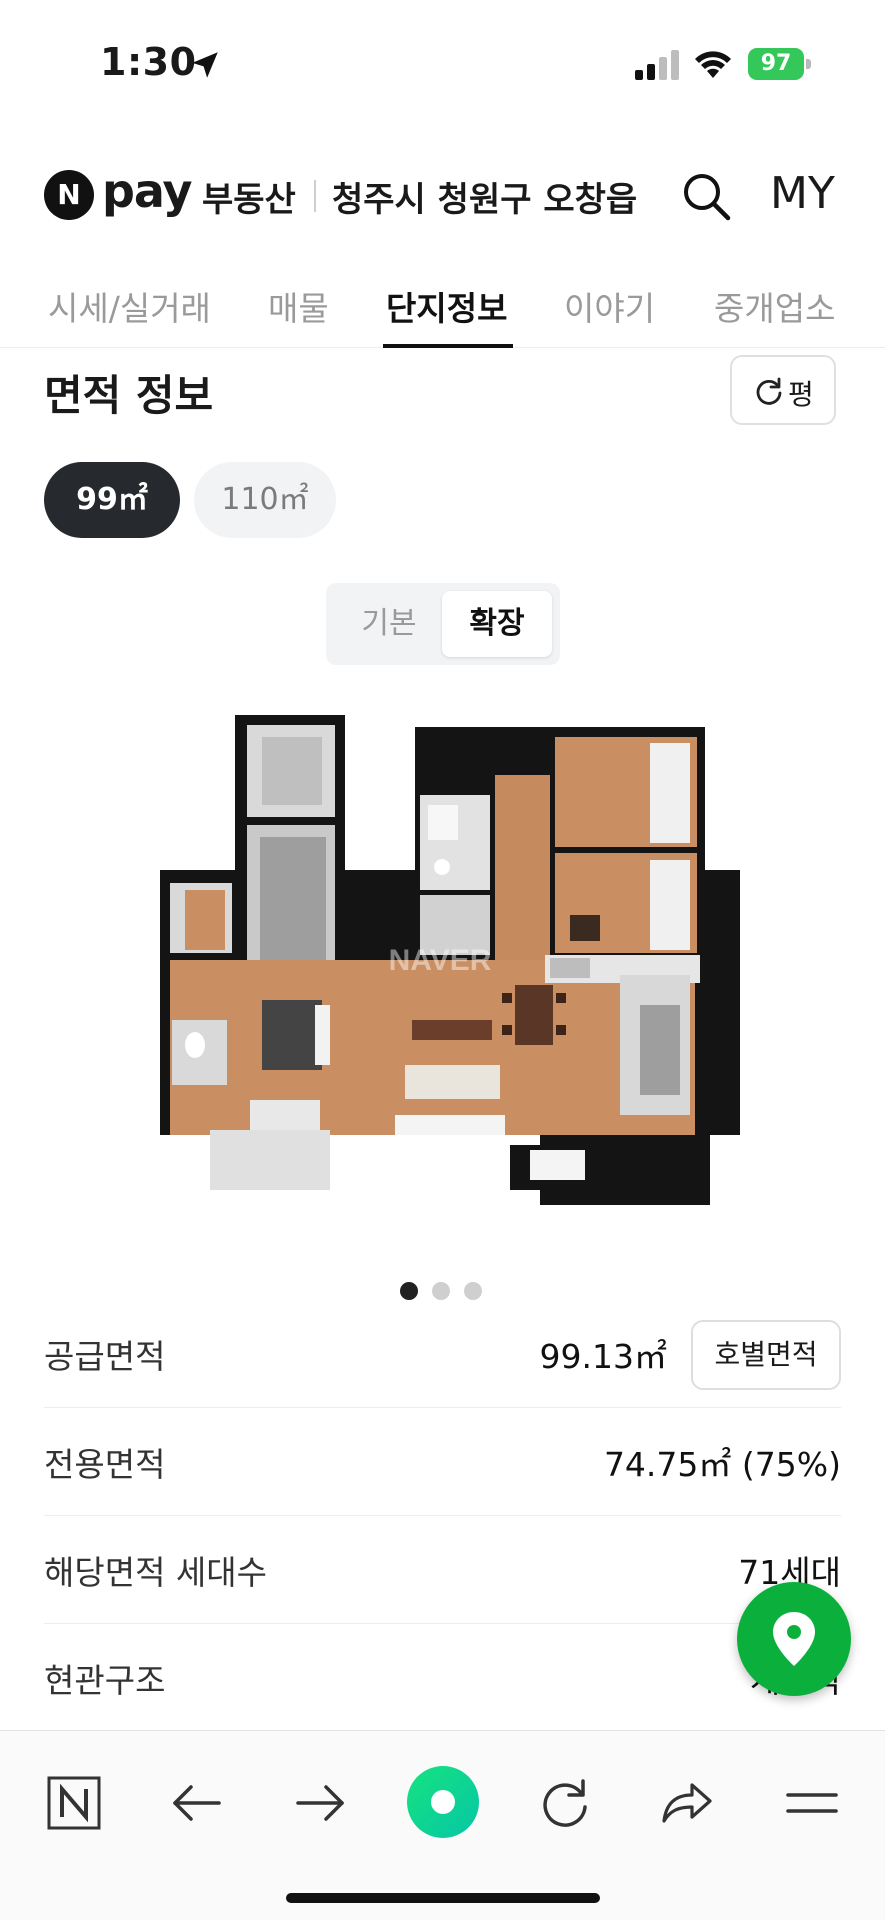 The width and height of the screenshot is (885, 1920). Describe the element at coordinates (147, 191) in the screenshot. I see `brand-pay: pay` at that location.